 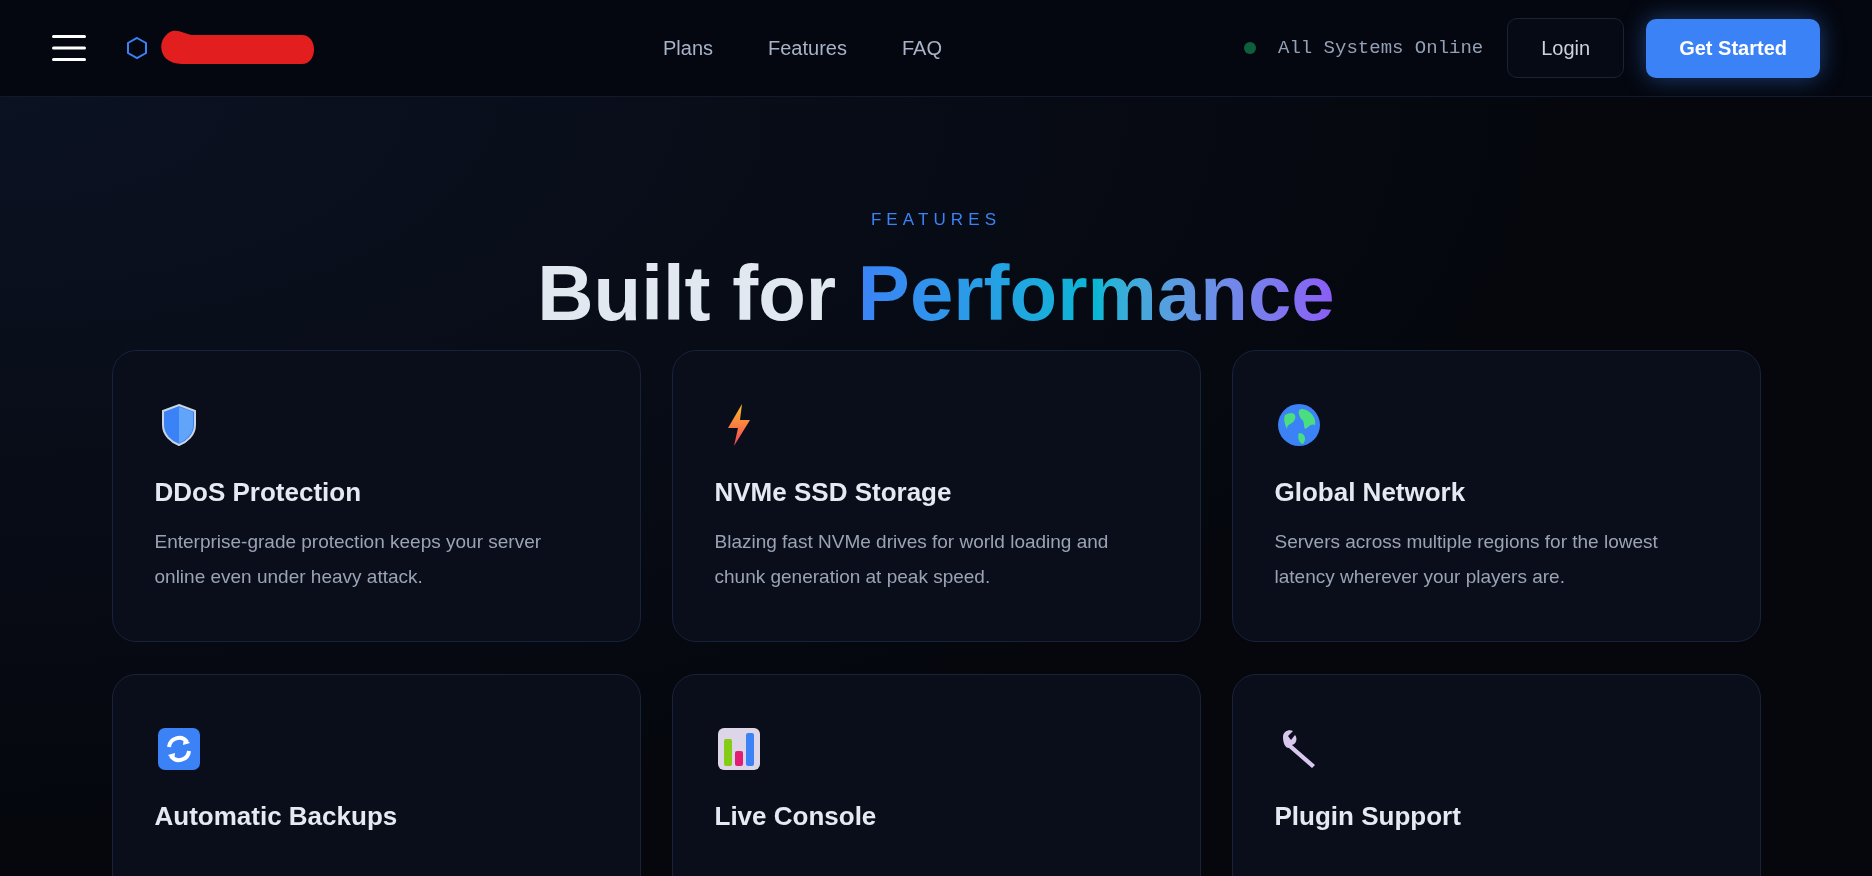 What do you see at coordinates (137, 48) in the screenshot?
I see `hexagon-logo-icon` at bounding box center [137, 48].